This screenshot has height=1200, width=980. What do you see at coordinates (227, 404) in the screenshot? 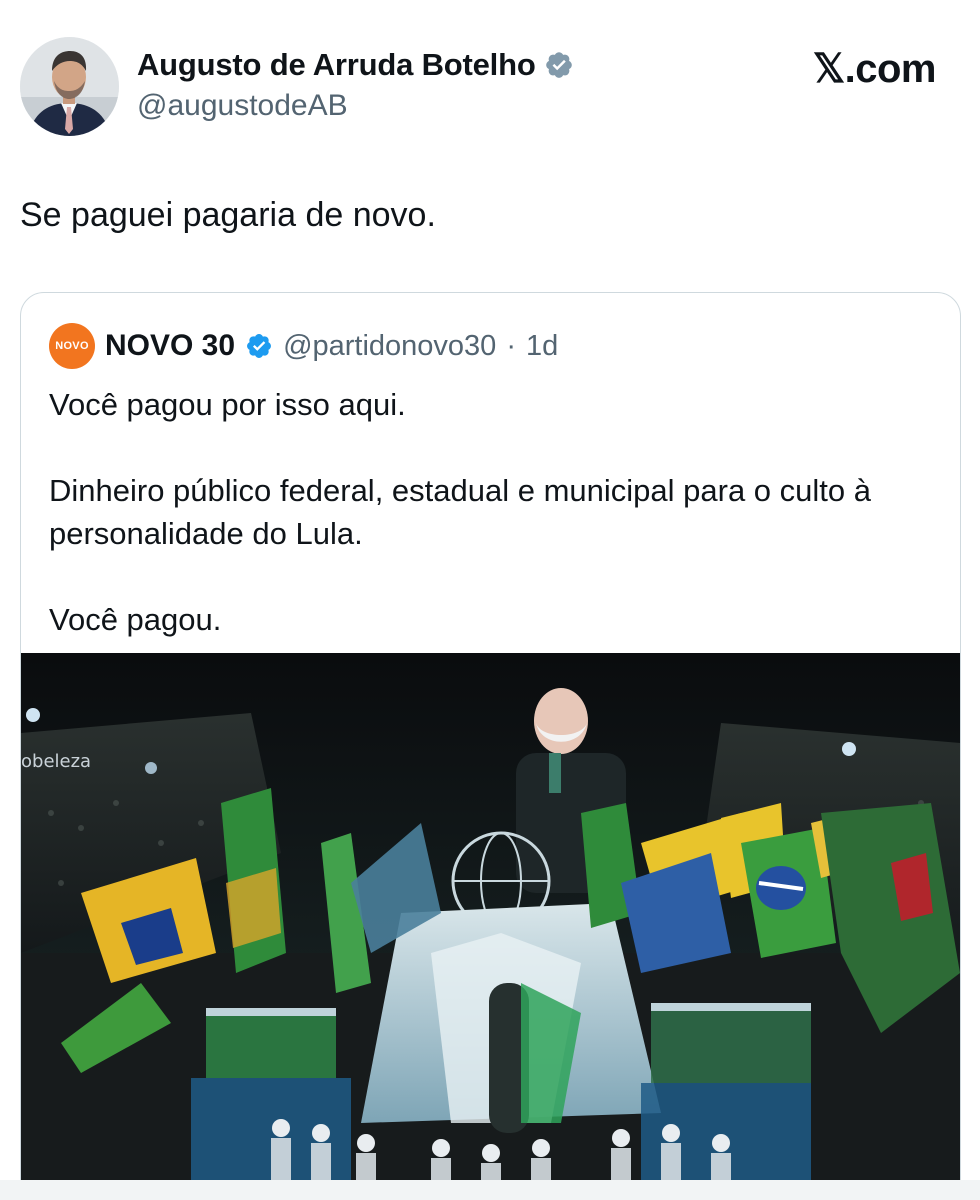
I see `quoted-paragraph: Você pagou por isso aqui.` at bounding box center [227, 404].